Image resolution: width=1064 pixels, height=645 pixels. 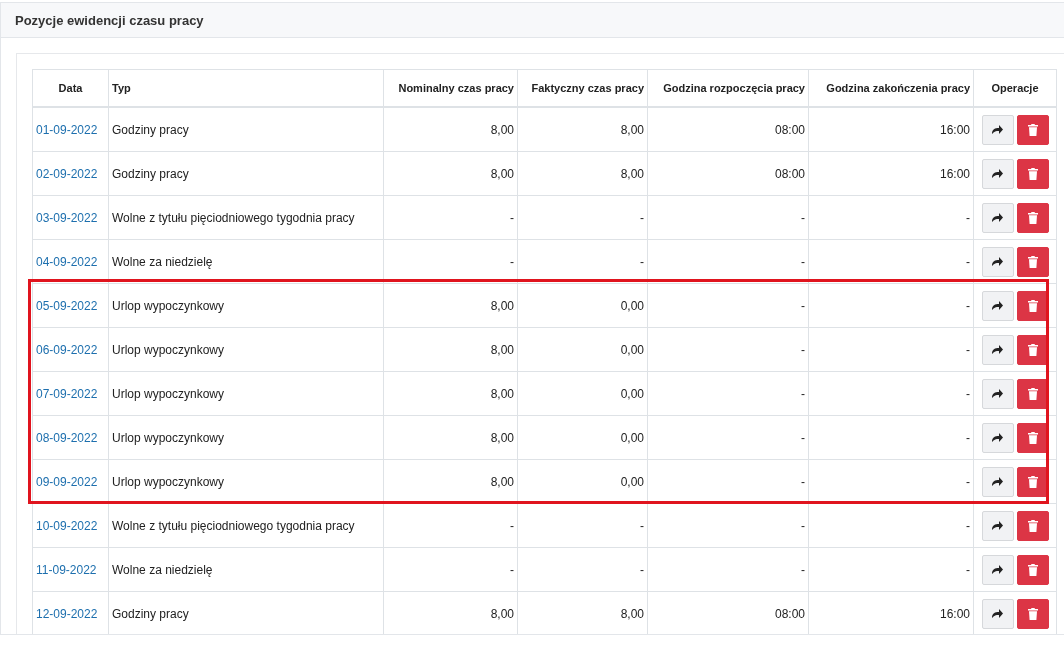 What do you see at coordinates (728, 88) in the screenshot?
I see `column-header: Godzina rozpoczęcia pracy` at bounding box center [728, 88].